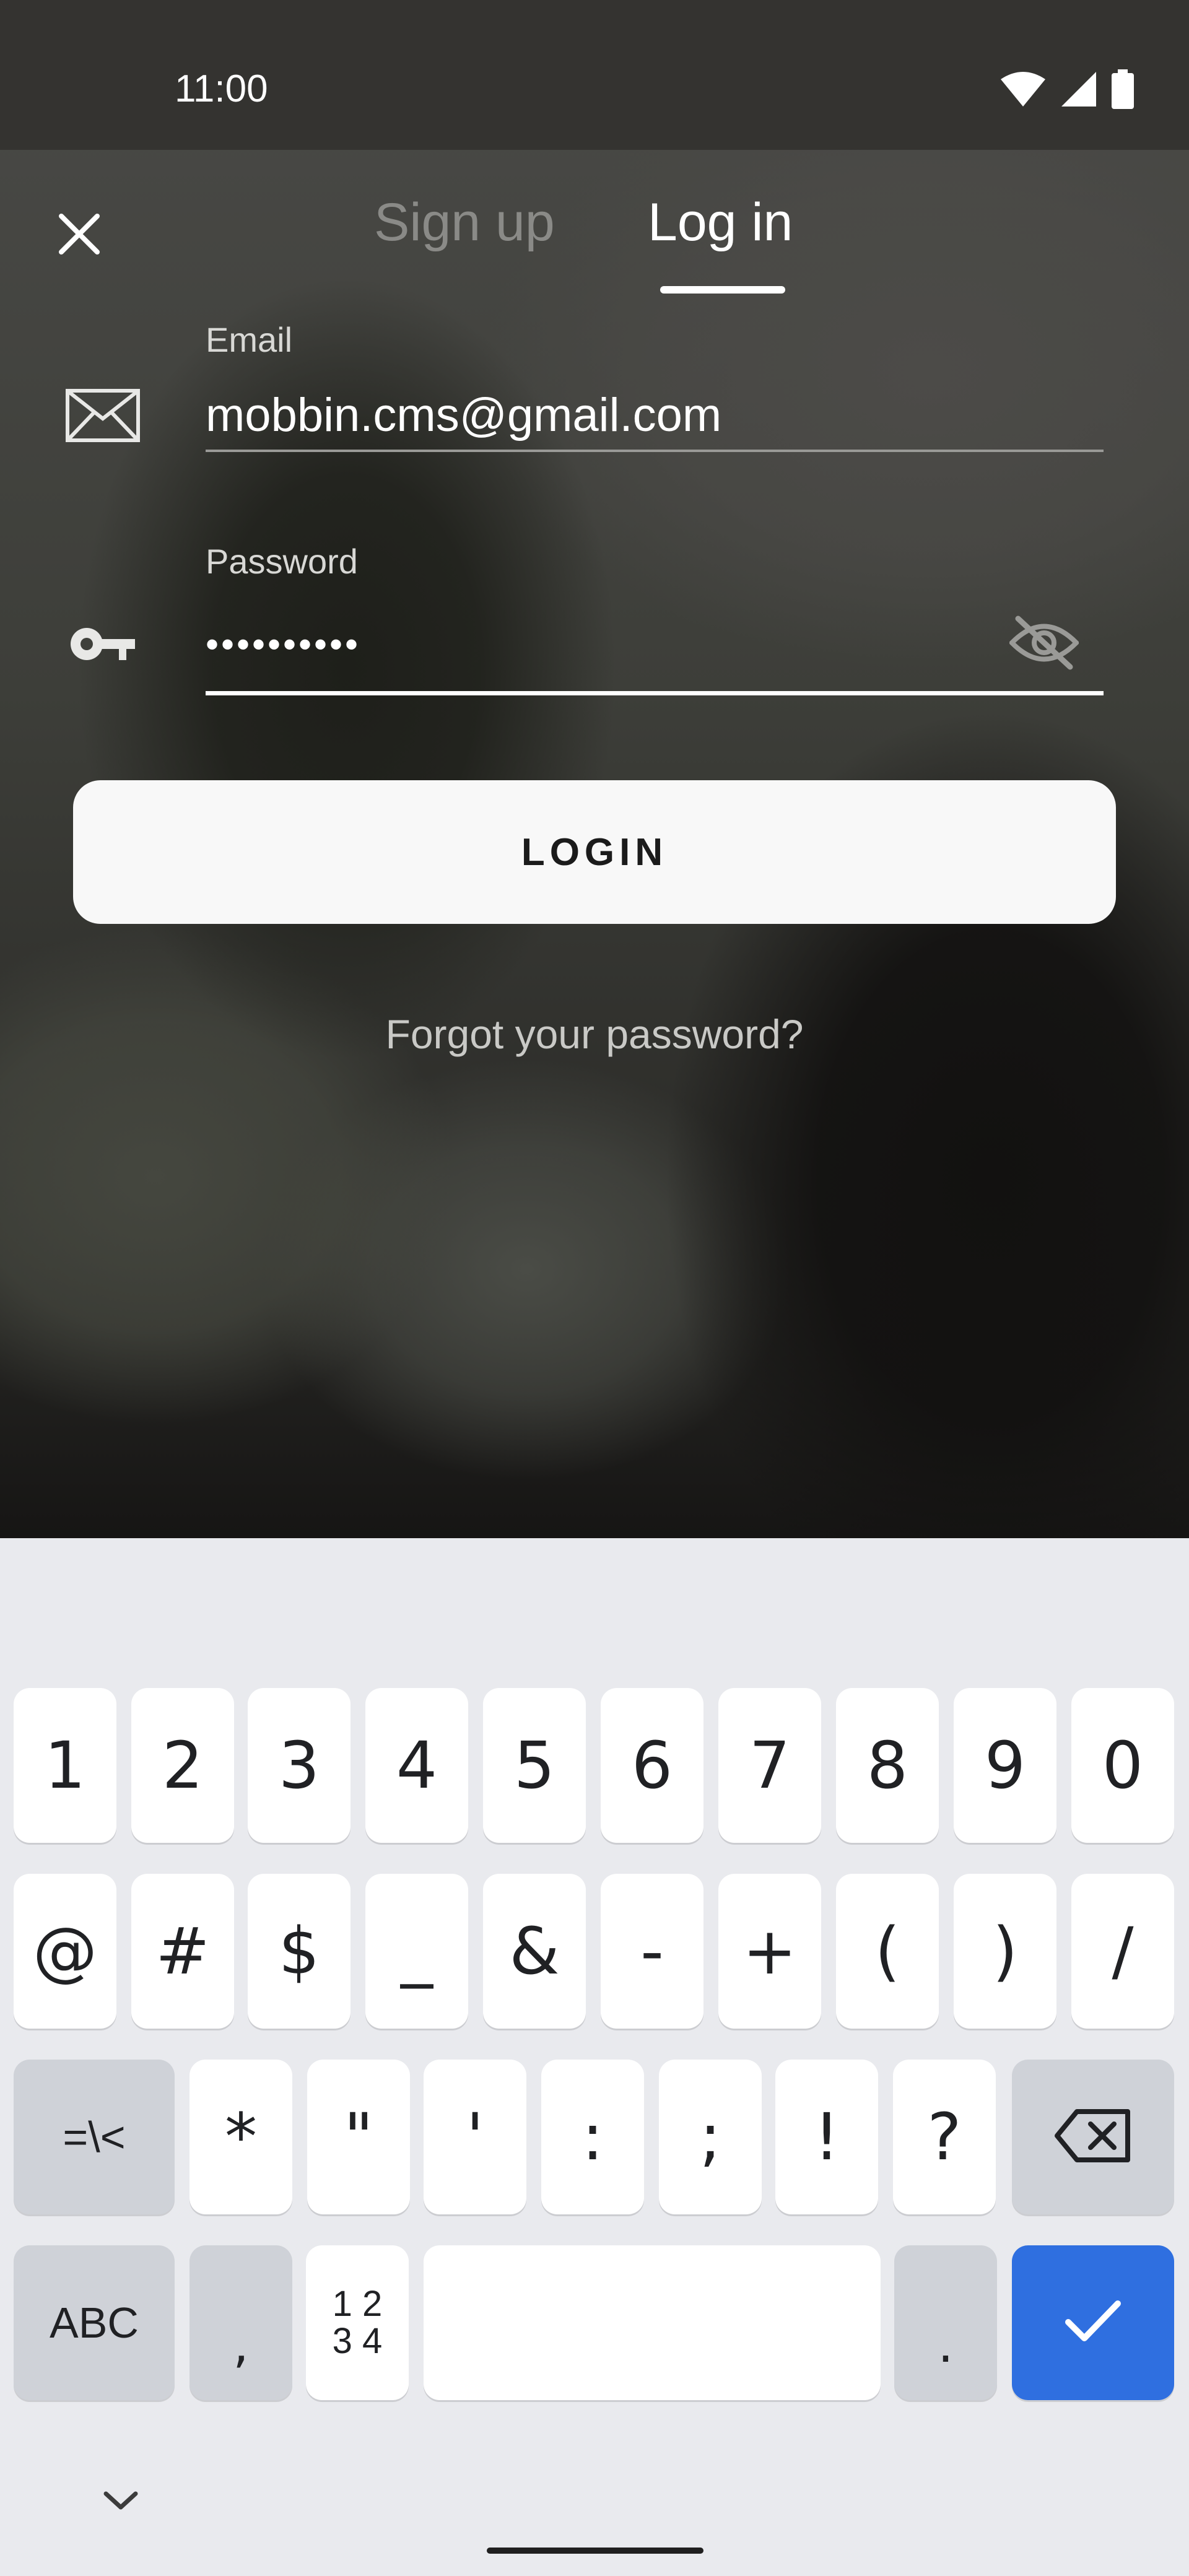 This screenshot has width=1189, height=2576. I want to click on key-1: 1, so click(65, 1765).